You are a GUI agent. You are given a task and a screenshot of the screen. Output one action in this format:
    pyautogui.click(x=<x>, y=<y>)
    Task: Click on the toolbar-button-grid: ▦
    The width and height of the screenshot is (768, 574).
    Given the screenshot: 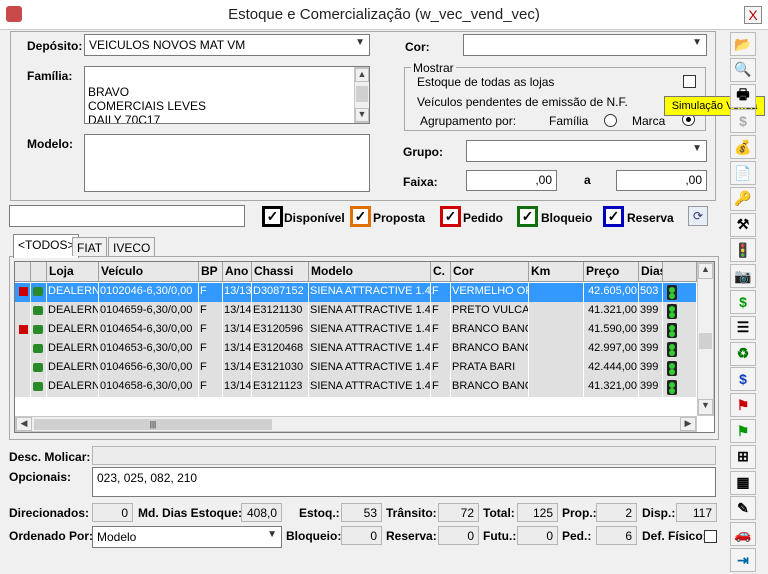 What is the action you would take?
    pyautogui.click(x=743, y=482)
    